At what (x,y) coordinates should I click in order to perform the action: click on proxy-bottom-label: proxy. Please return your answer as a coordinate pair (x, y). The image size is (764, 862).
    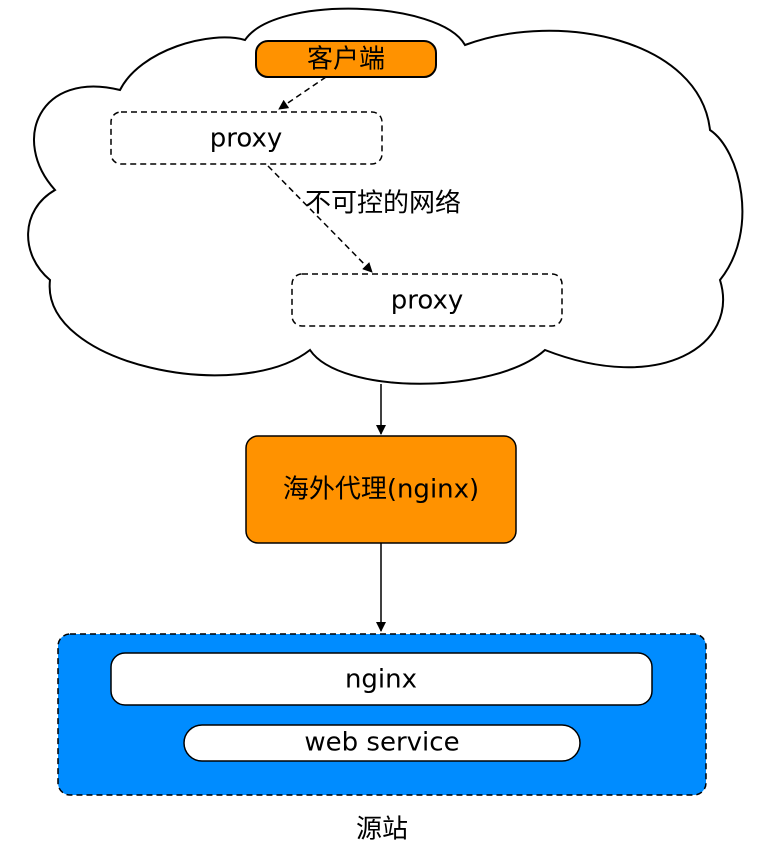
    Looking at the image, I should click on (427, 301).